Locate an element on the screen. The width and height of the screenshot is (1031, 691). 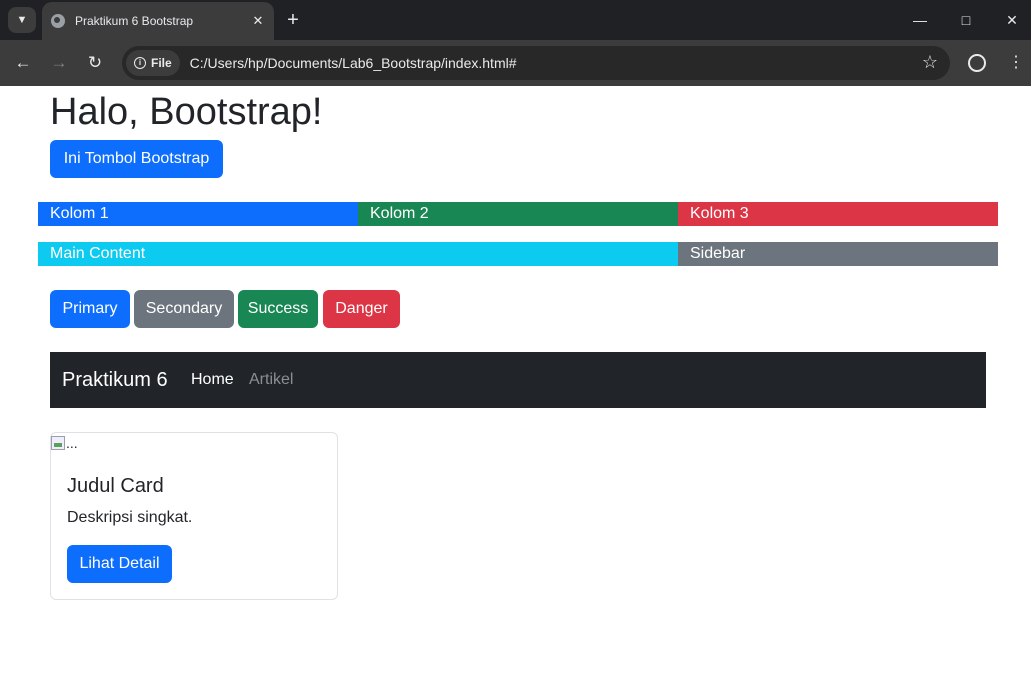
danger-button: Danger is located at coordinates (361, 309).